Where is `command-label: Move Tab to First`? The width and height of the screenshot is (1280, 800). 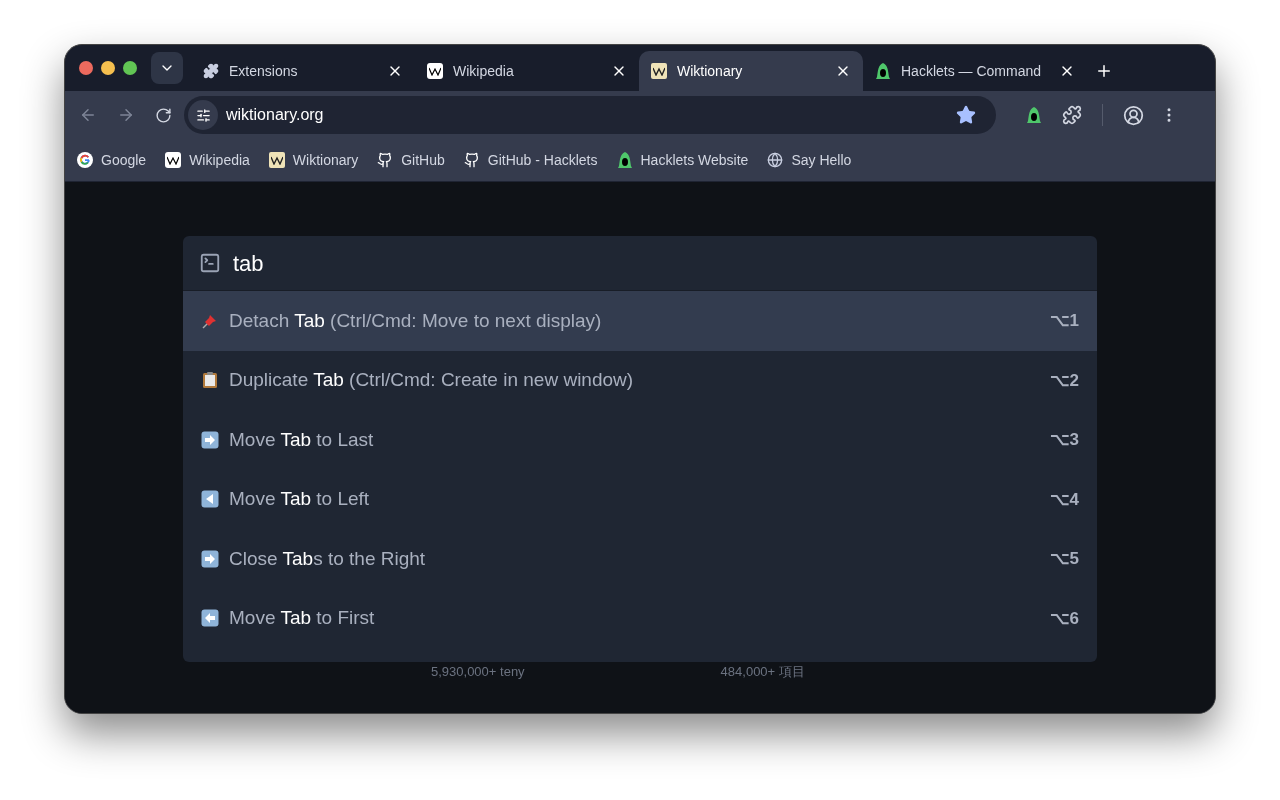
command-label: Move Tab to First is located at coordinates (302, 618).